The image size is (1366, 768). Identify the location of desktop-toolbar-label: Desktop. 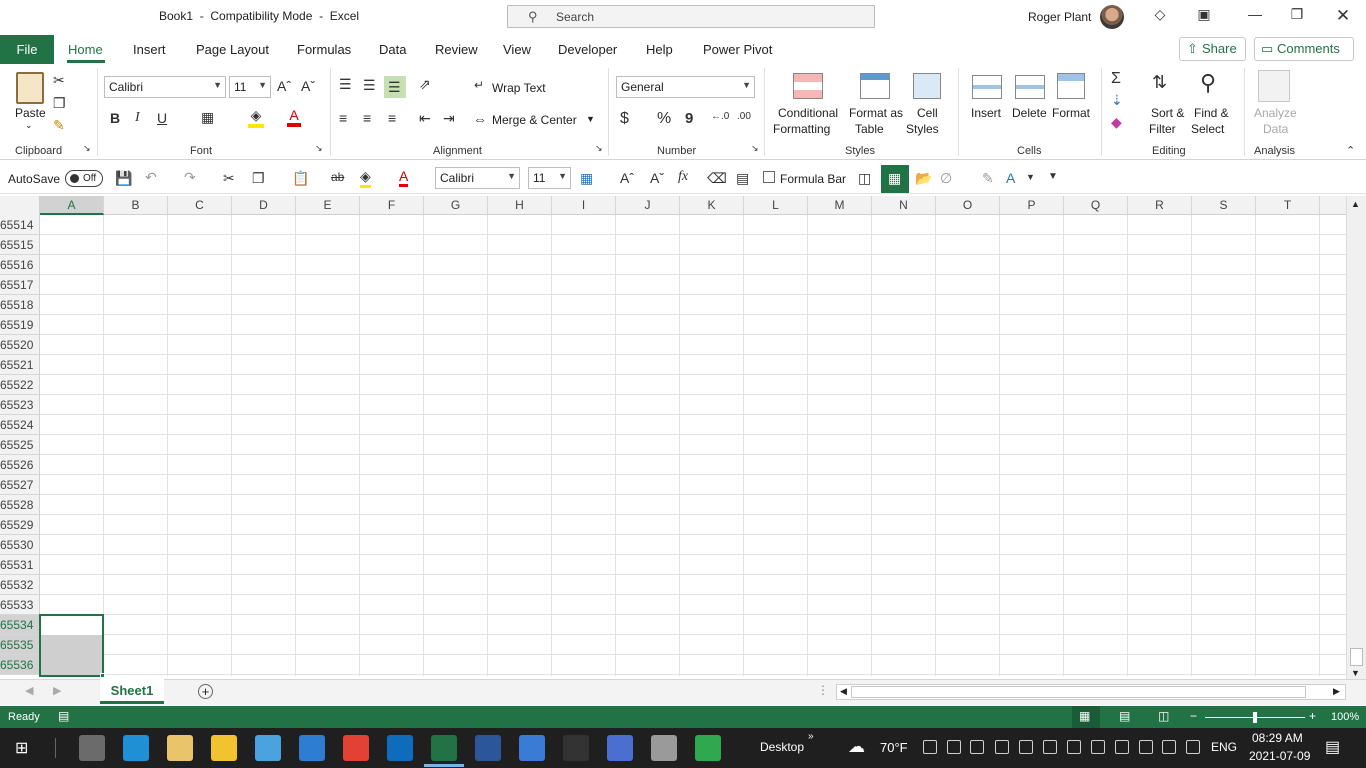
(782, 747).